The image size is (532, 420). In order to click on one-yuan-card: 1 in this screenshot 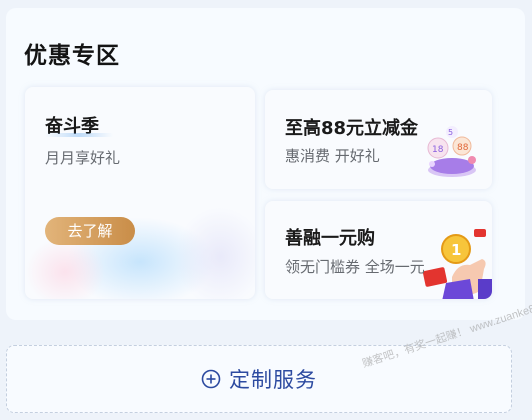, I will do `click(378, 250)`.